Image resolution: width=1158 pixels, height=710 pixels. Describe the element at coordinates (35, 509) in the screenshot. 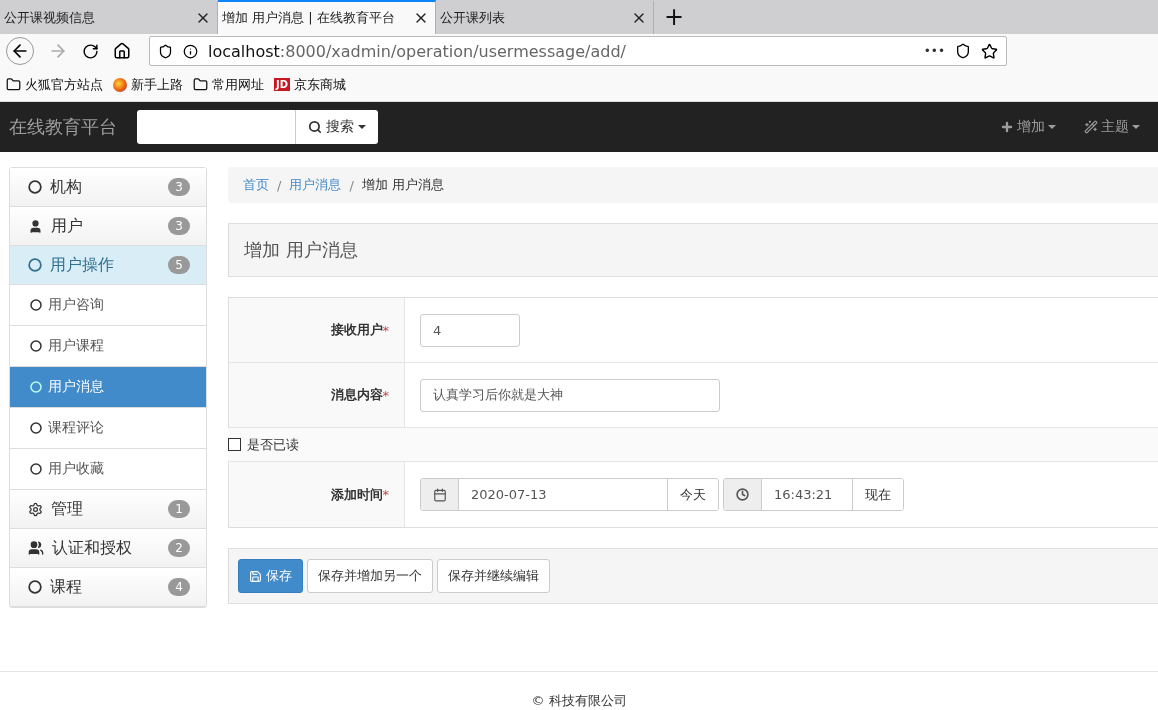

I see `settings-icon` at that location.